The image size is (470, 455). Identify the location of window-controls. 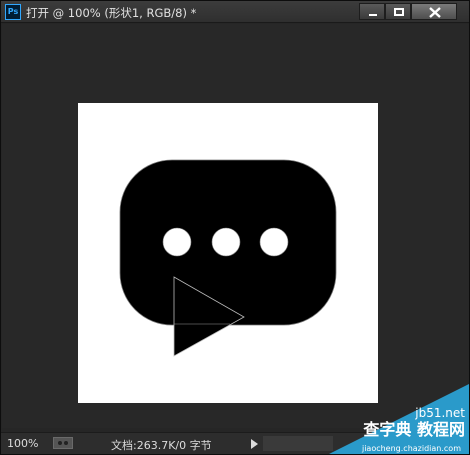
(409, 11).